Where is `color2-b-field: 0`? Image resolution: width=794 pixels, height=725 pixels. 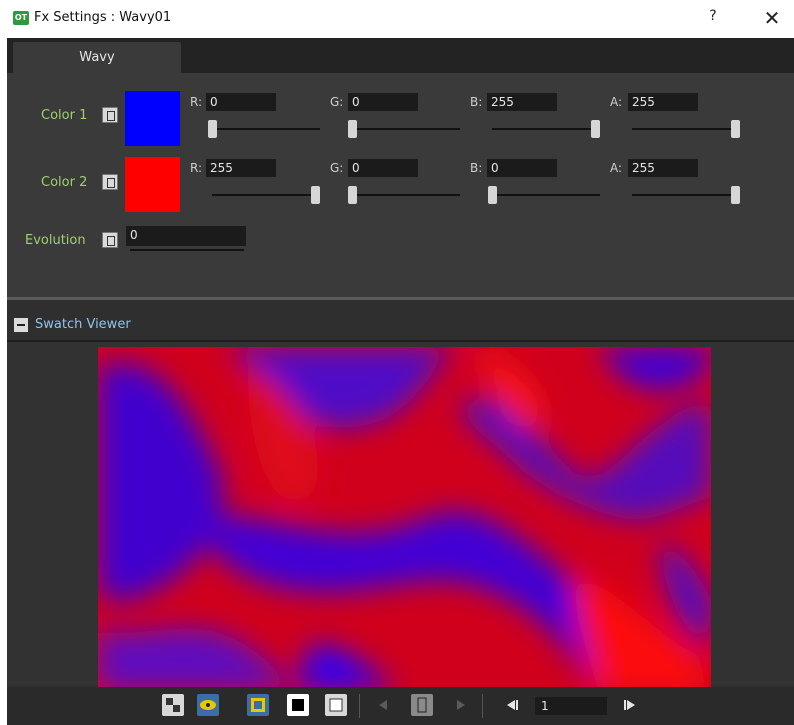
color2-b-field: 0 is located at coordinates (522, 168).